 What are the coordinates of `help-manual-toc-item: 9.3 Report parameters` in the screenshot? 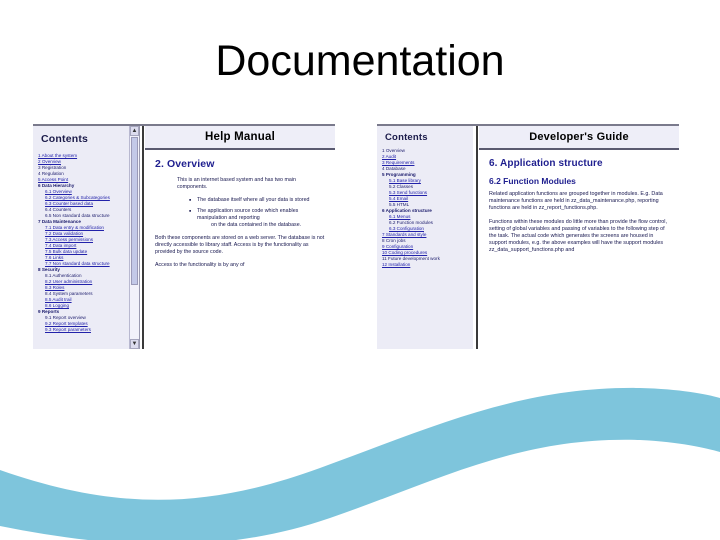 It's located at (82, 330).